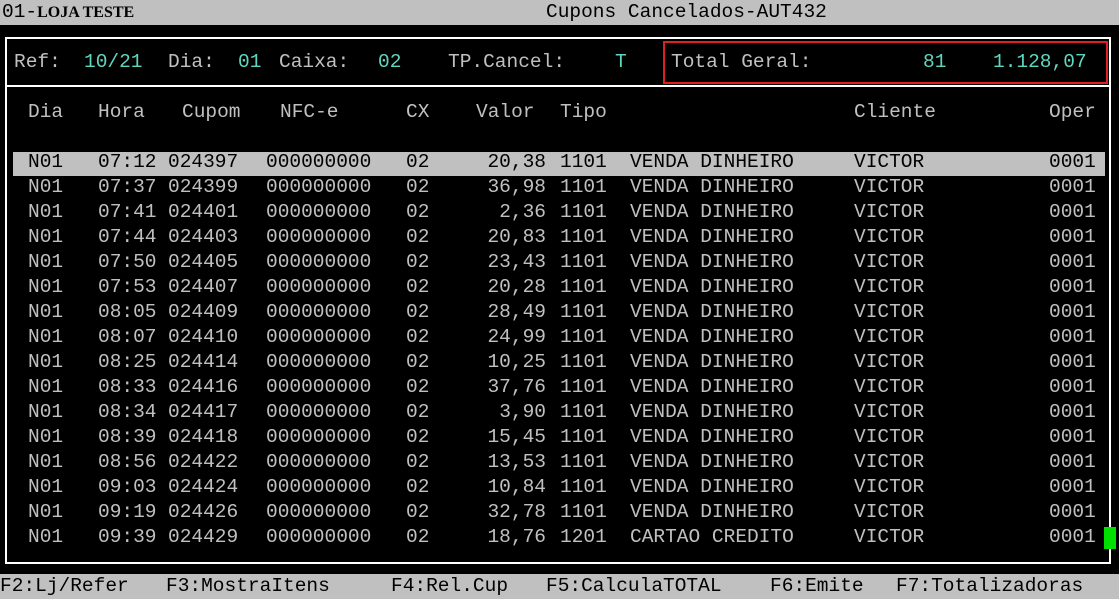  I want to click on col-dia: Dia, so click(46, 112).